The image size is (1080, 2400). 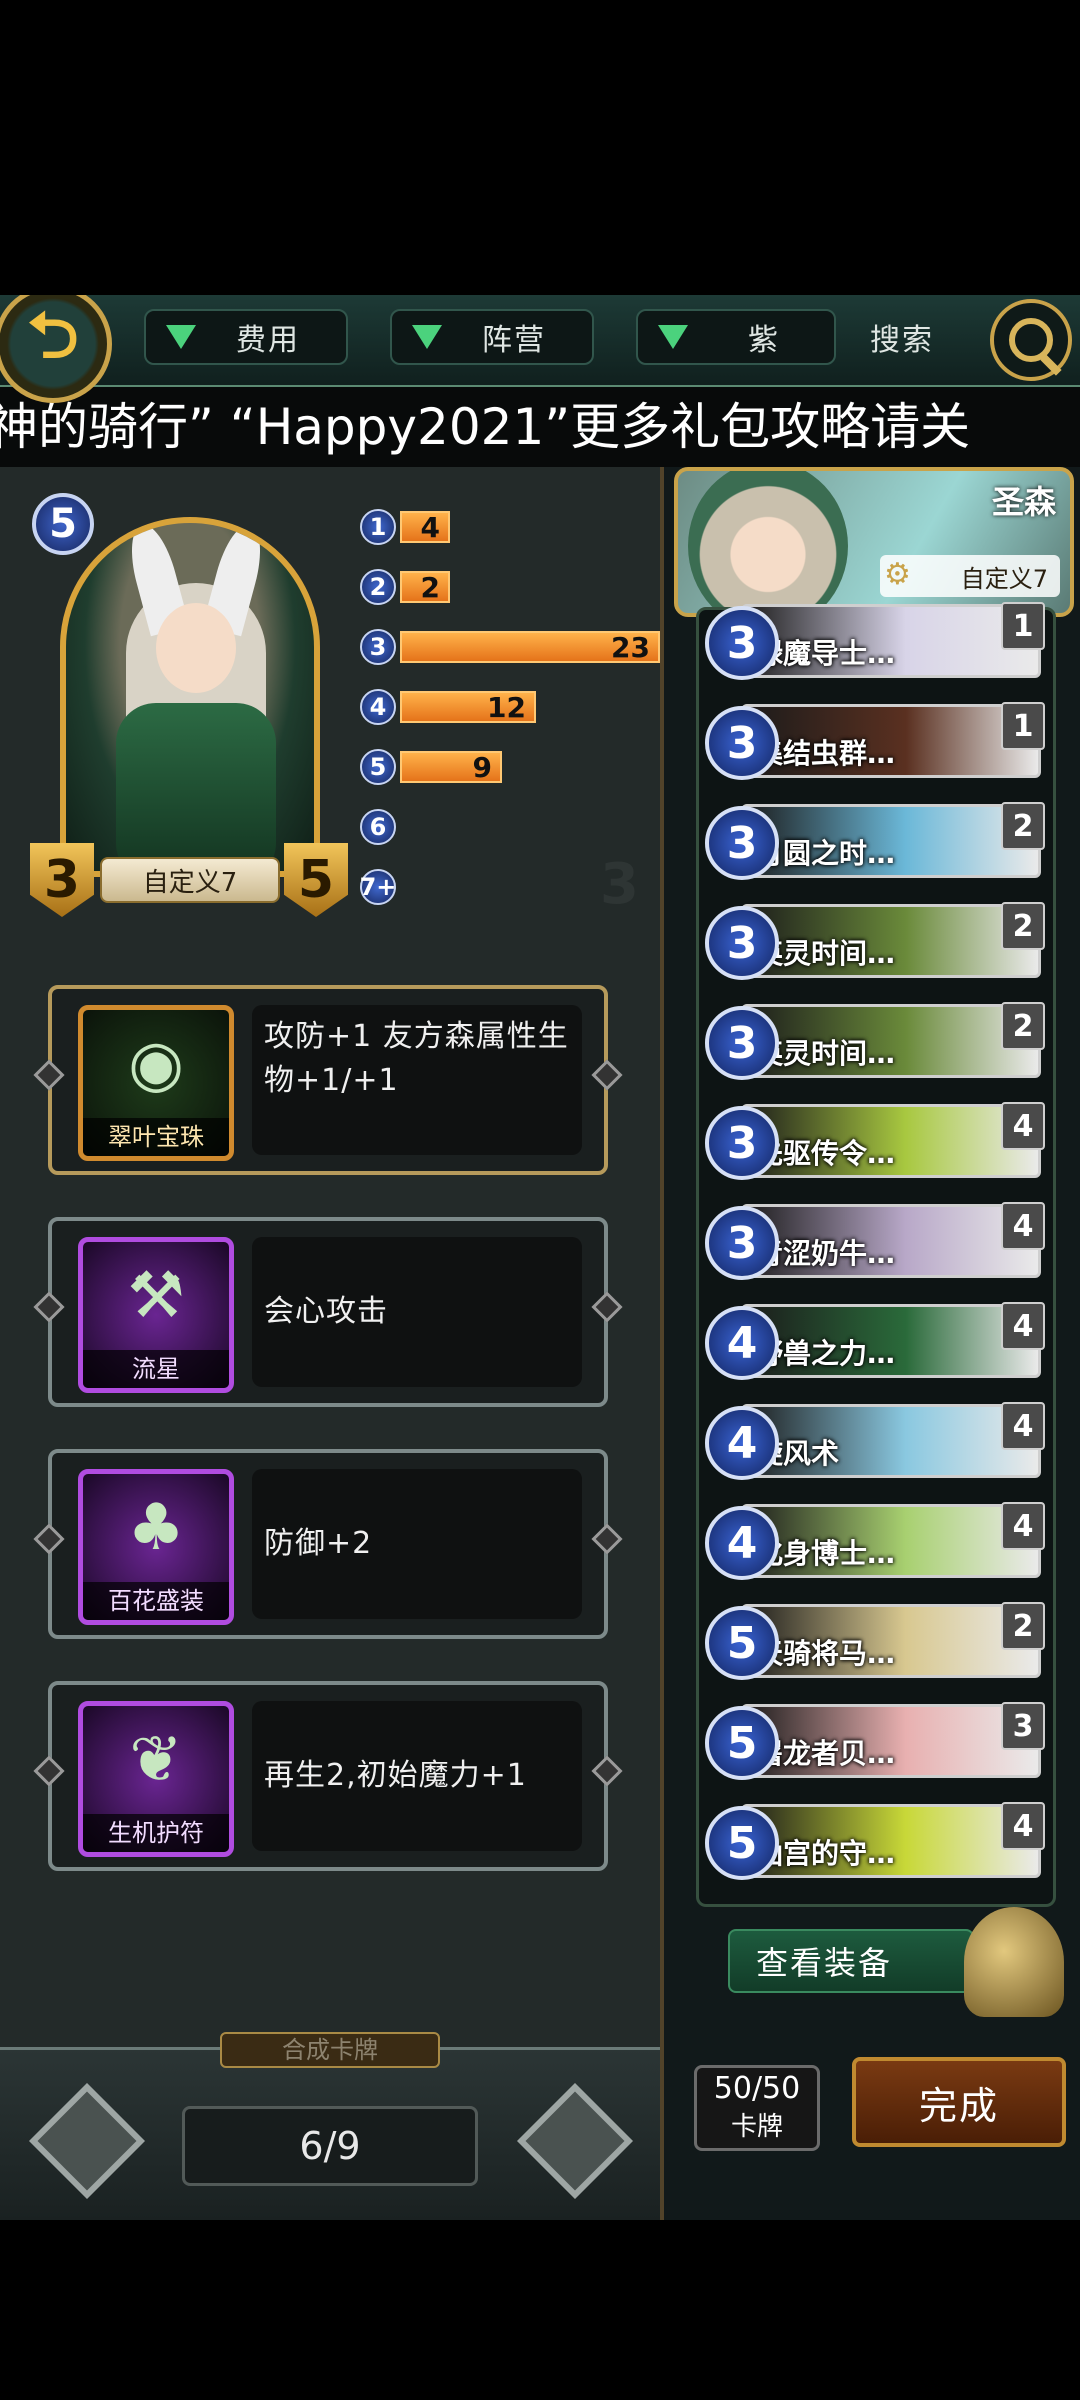 I want to click on green-orb-icon: ◉, so click(x=156, y=1064).